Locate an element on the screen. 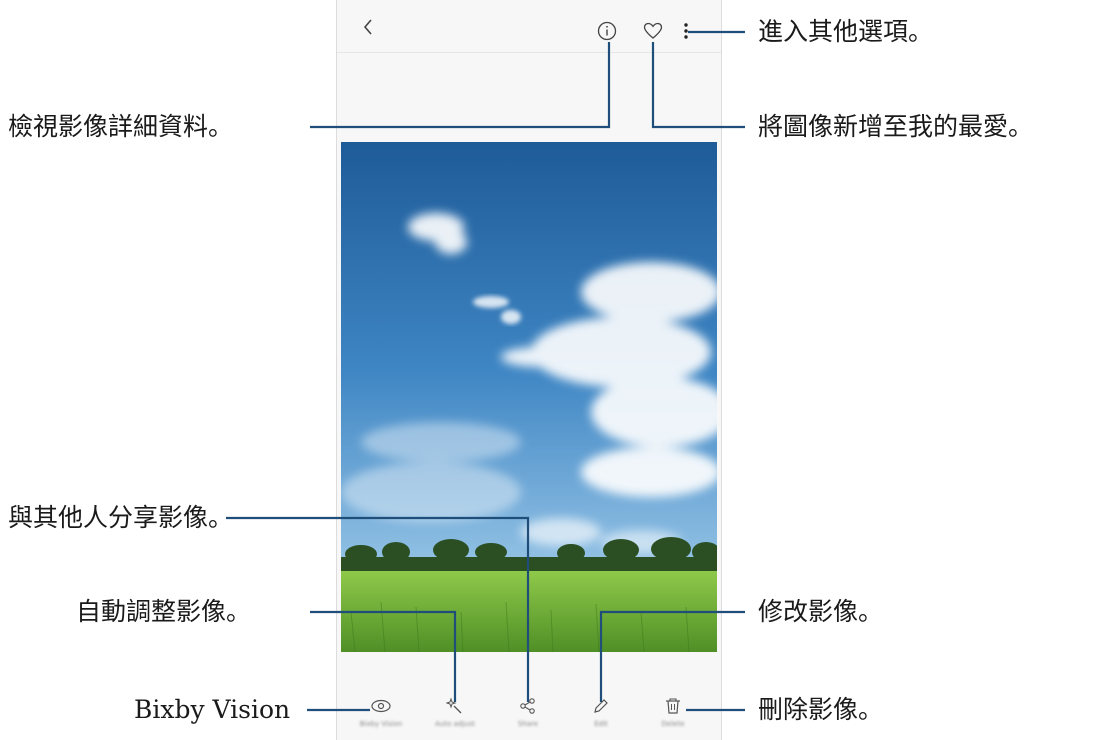  callout-share: 與其他人分享影像。 is located at coordinates (121, 517).